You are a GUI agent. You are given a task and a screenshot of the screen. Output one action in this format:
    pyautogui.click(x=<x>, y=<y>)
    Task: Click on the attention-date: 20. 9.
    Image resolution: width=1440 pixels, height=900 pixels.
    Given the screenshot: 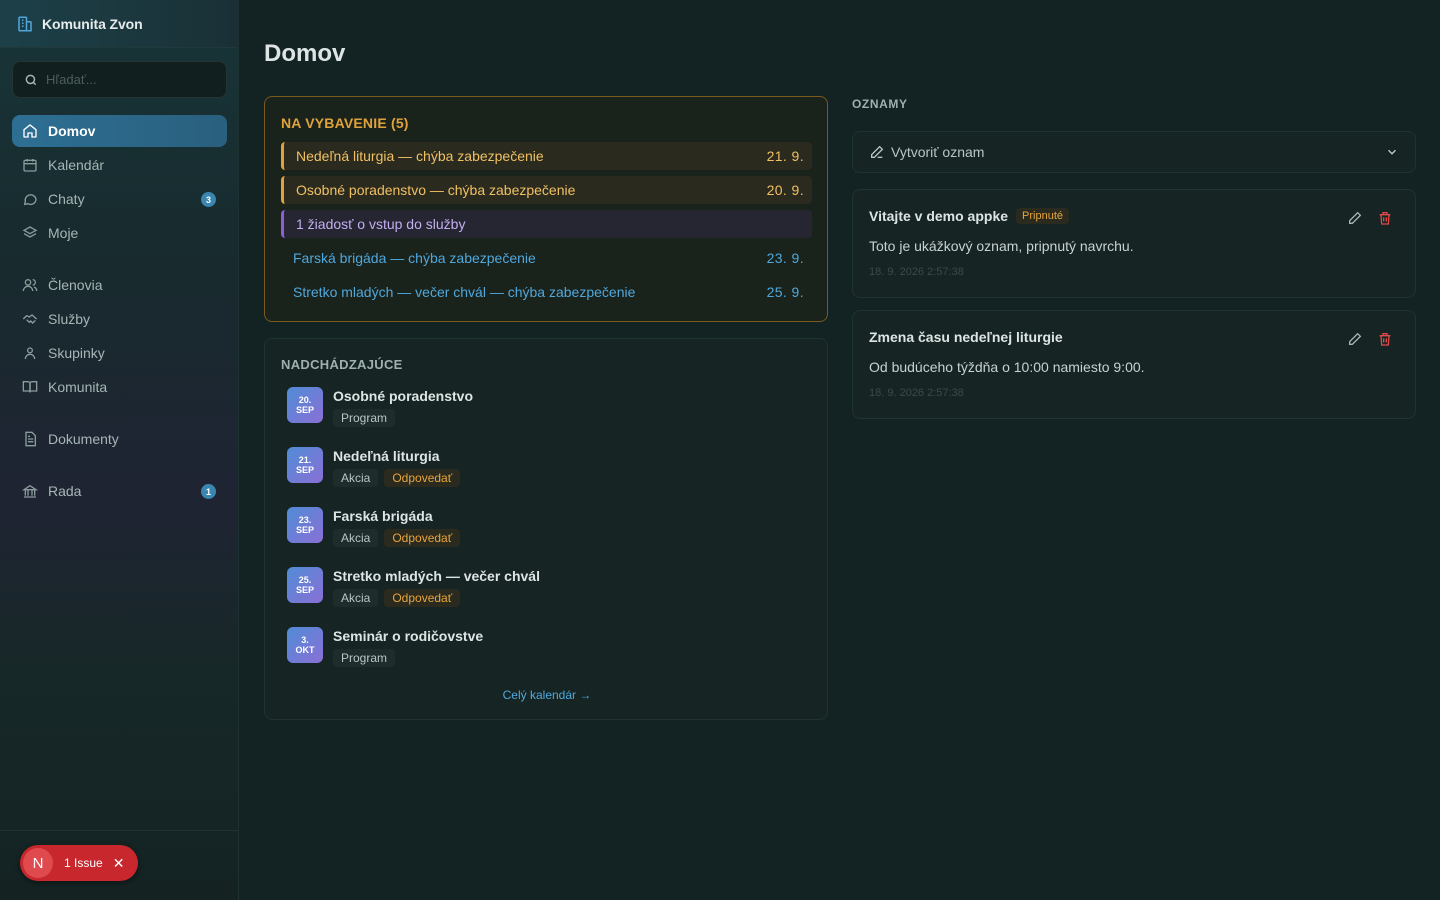 What is the action you would take?
    pyautogui.click(x=785, y=190)
    